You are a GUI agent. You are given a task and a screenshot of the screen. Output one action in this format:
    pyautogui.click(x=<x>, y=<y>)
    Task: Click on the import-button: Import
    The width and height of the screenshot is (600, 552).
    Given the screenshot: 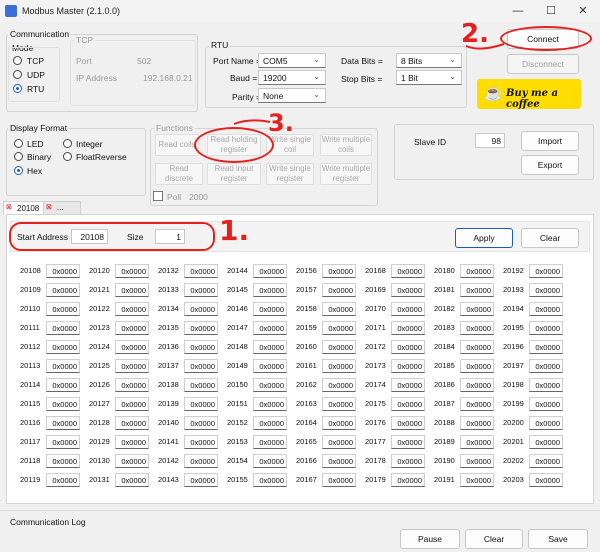 What is the action you would take?
    pyautogui.click(x=550, y=141)
    